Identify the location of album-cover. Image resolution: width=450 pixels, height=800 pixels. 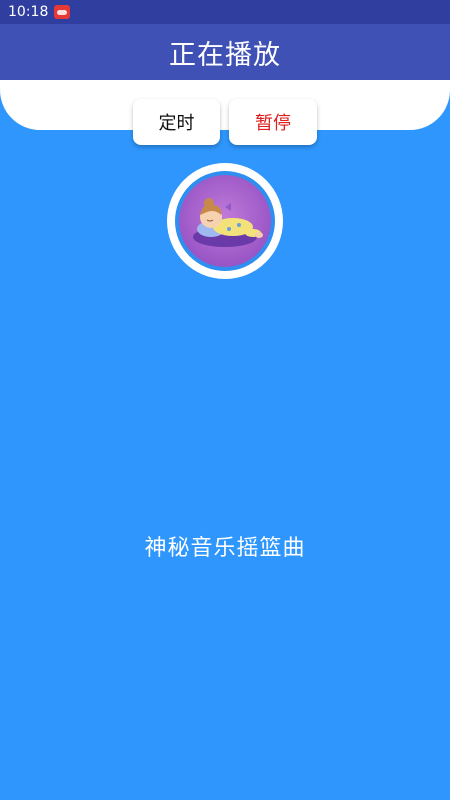
(225, 221).